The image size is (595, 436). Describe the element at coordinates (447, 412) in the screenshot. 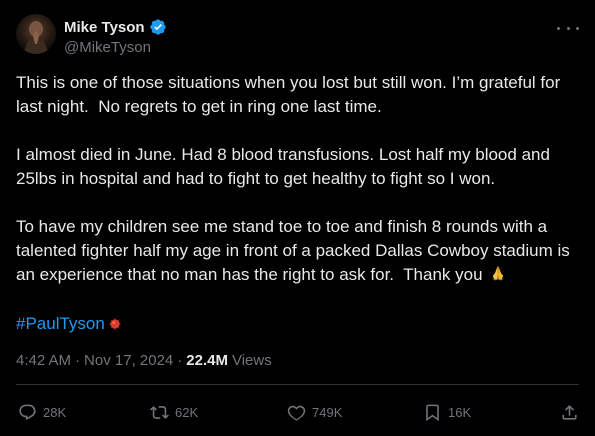

I see `bookmark-button: 16K` at that location.